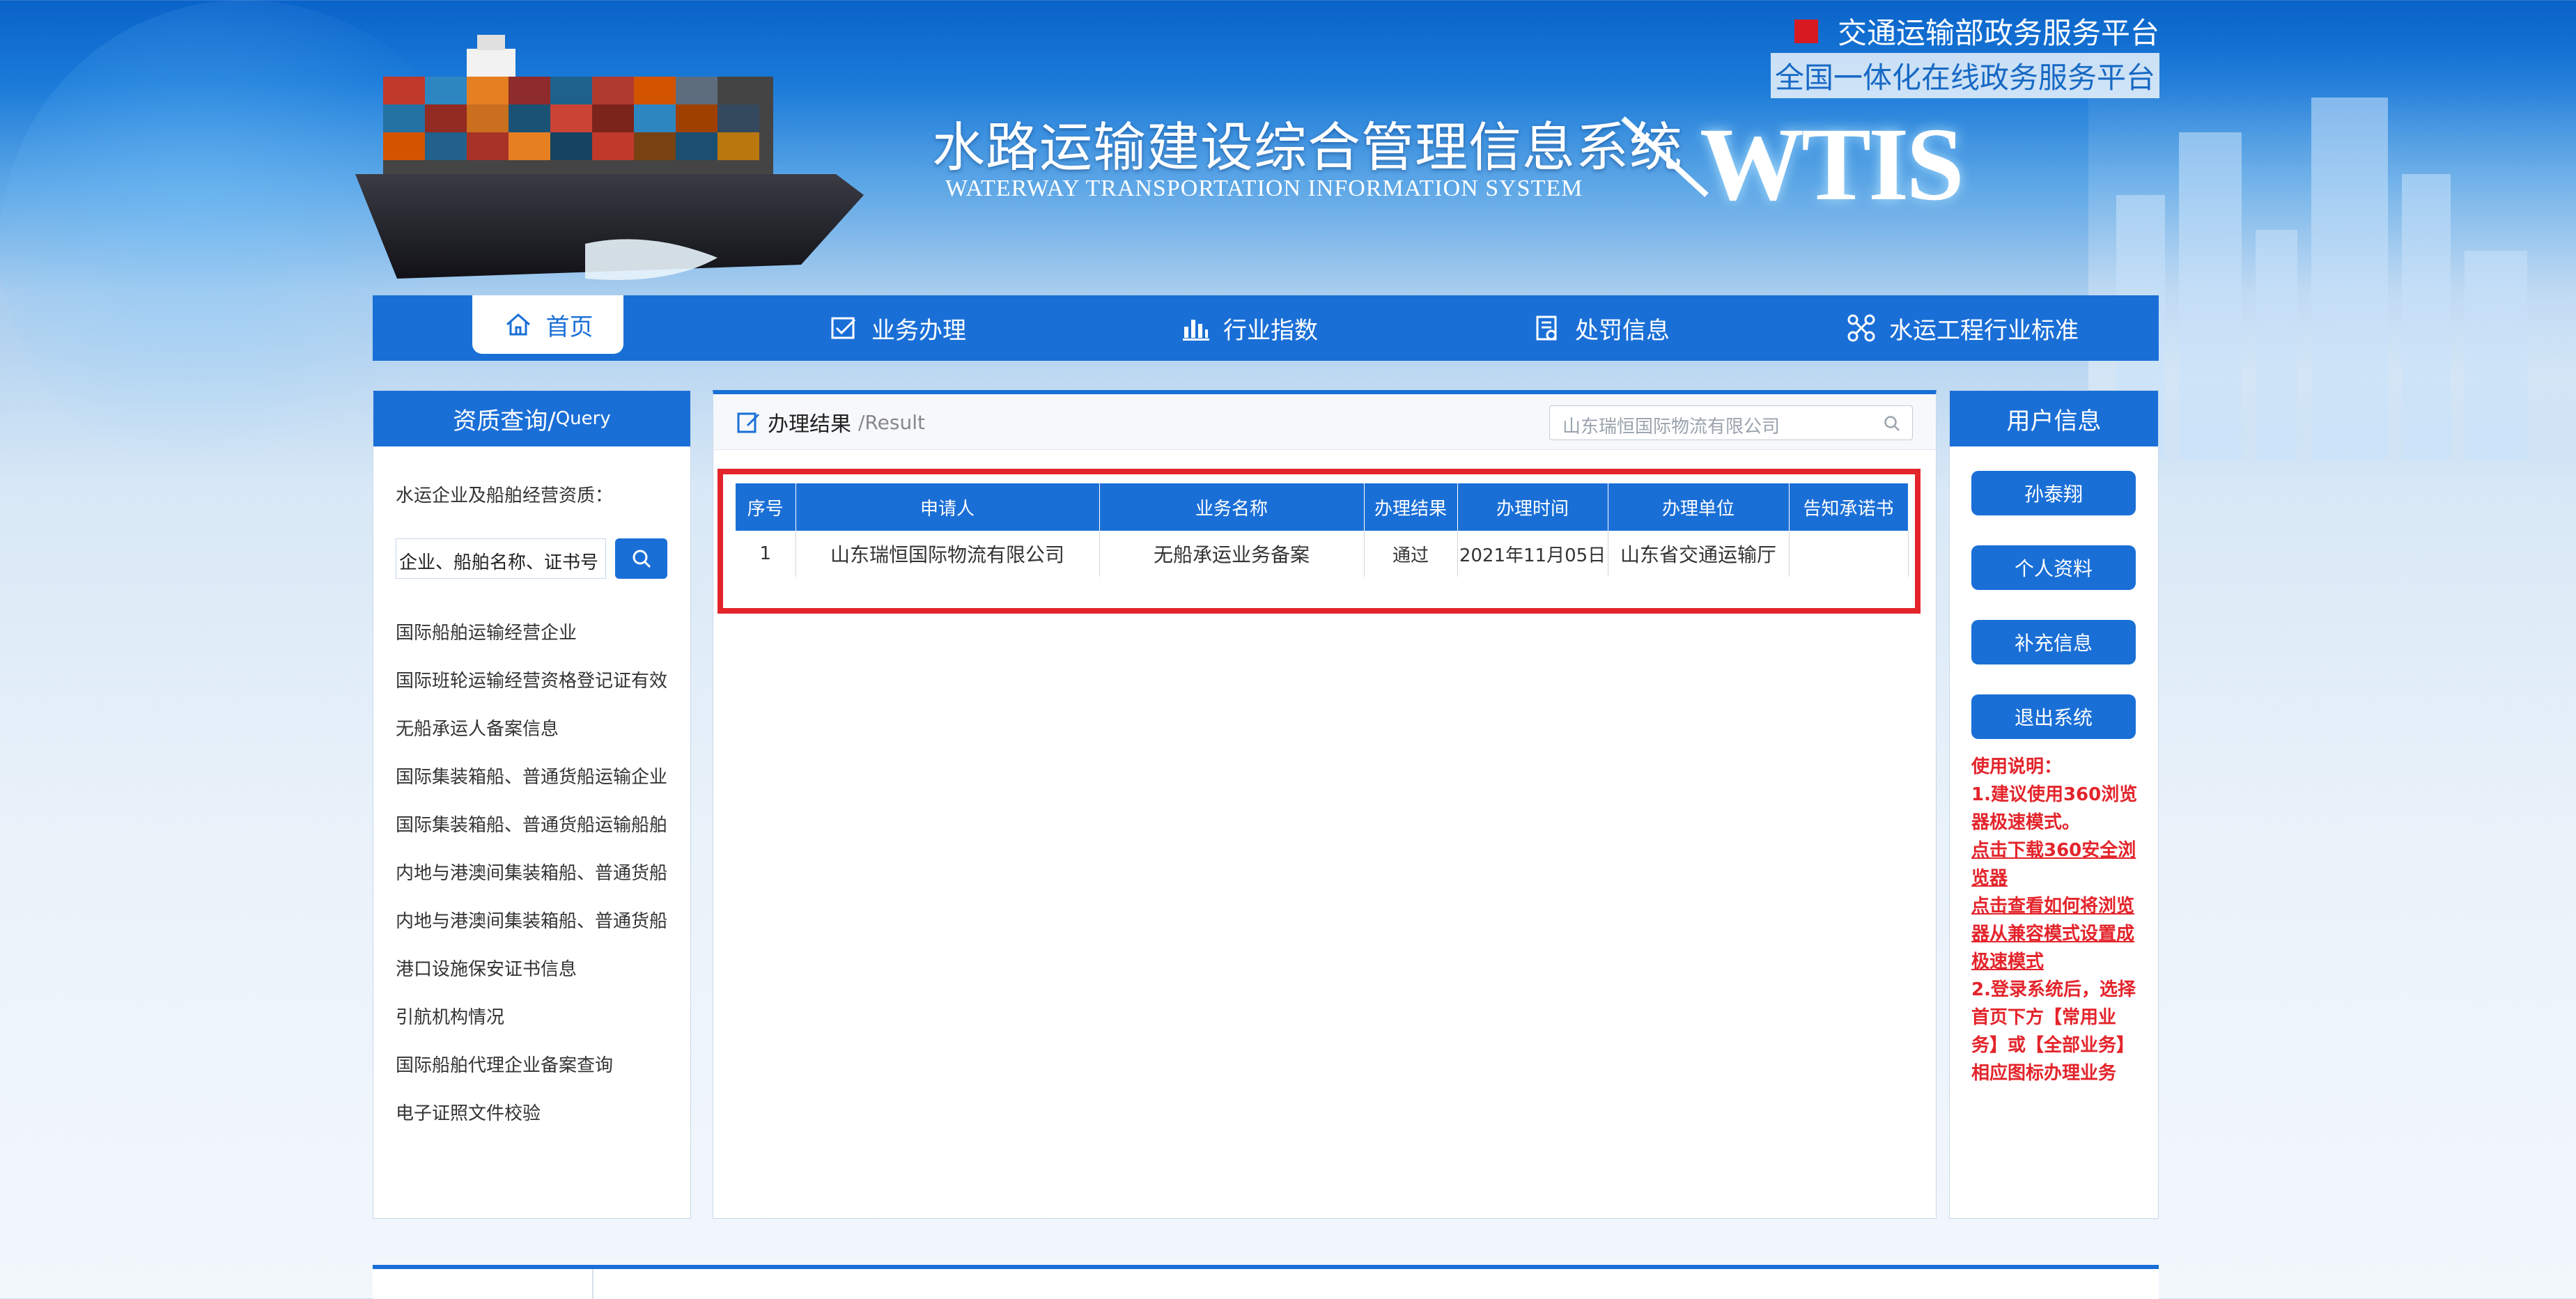 The height and width of the screenshot is (1299, 2576). Describe the element at coordinates (1964, 75) in the screenshot. I see `top-link-national-service: 全国一体化在线政务服务平台` at that location.